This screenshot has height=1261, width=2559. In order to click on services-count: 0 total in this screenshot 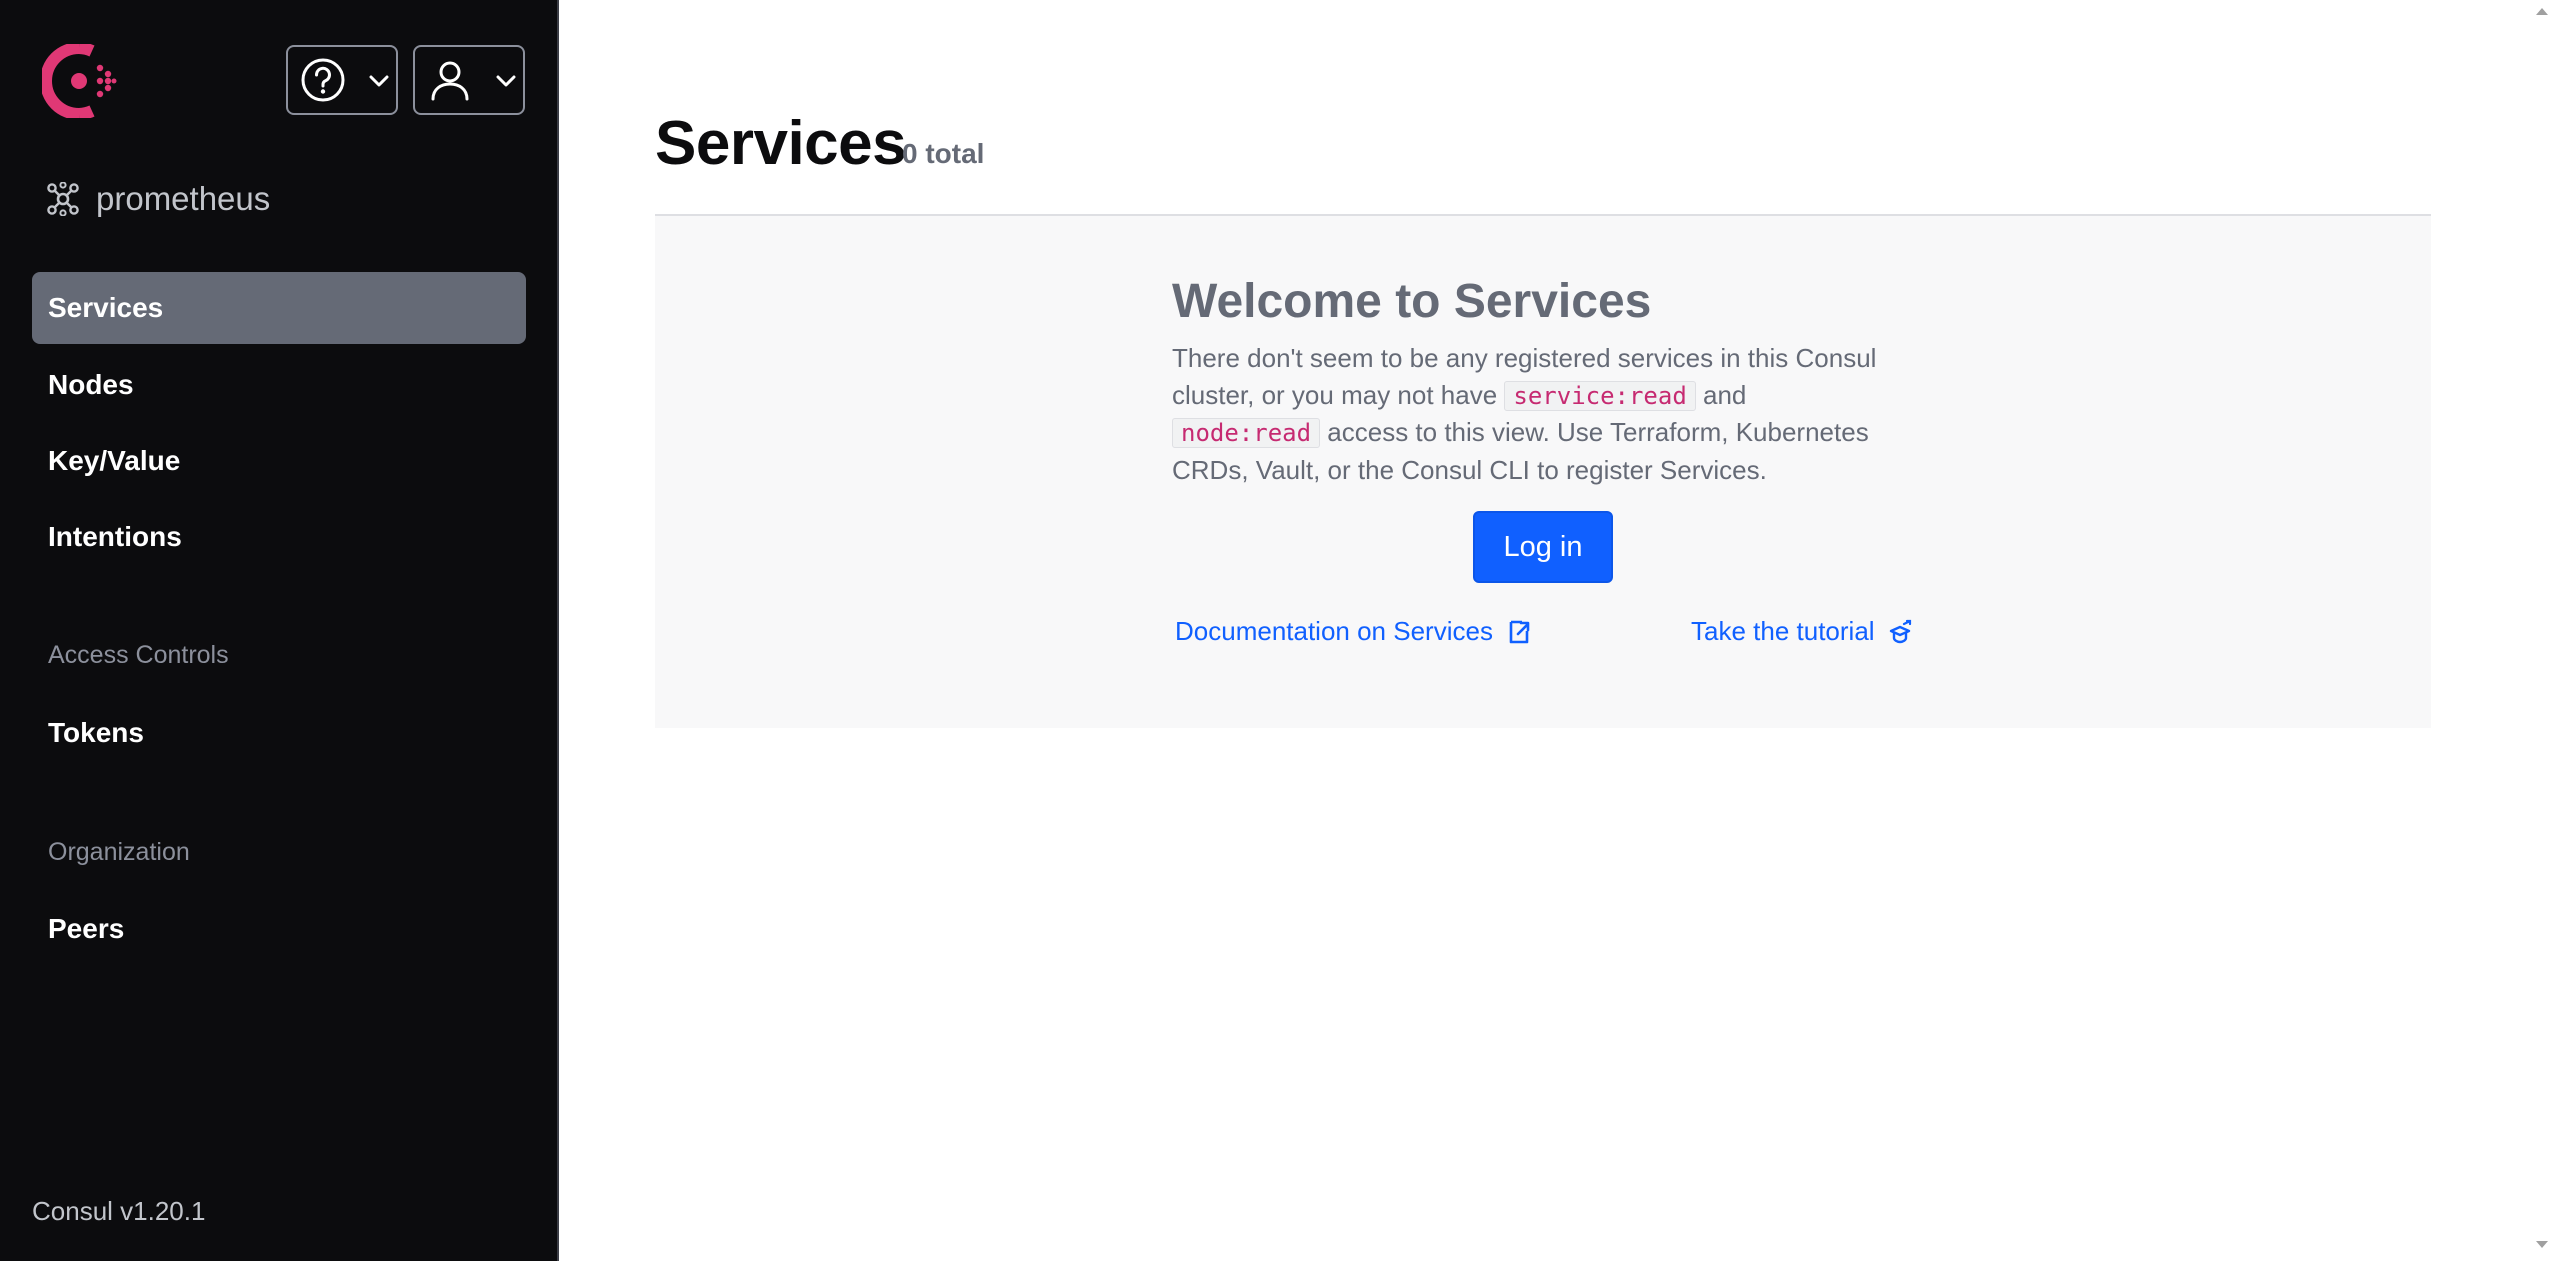, I will do `click(943, 153)`.